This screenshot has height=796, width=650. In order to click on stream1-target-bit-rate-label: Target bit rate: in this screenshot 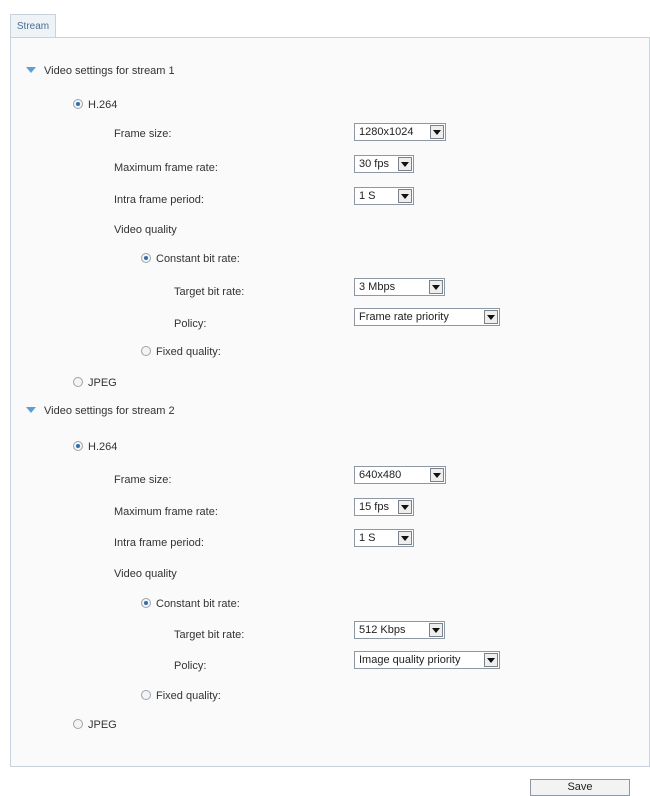, I will do `click(209, 292)`.